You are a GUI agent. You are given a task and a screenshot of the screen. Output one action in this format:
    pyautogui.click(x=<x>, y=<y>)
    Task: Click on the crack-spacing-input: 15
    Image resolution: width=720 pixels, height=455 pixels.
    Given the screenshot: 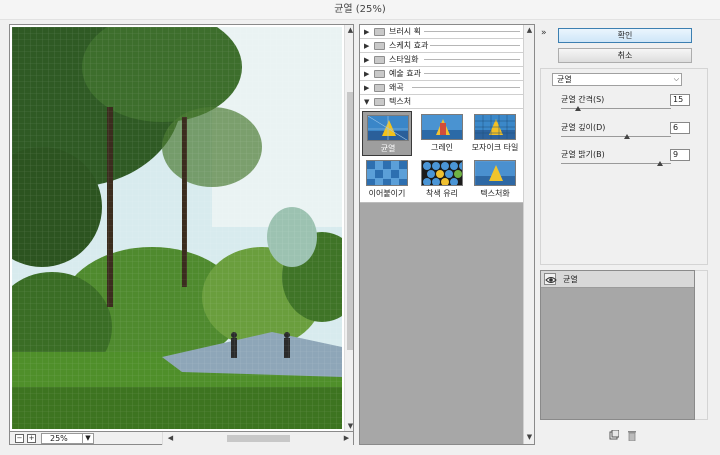 What is the action you would take?
    pyautogui.click(x=680, y=100)
    